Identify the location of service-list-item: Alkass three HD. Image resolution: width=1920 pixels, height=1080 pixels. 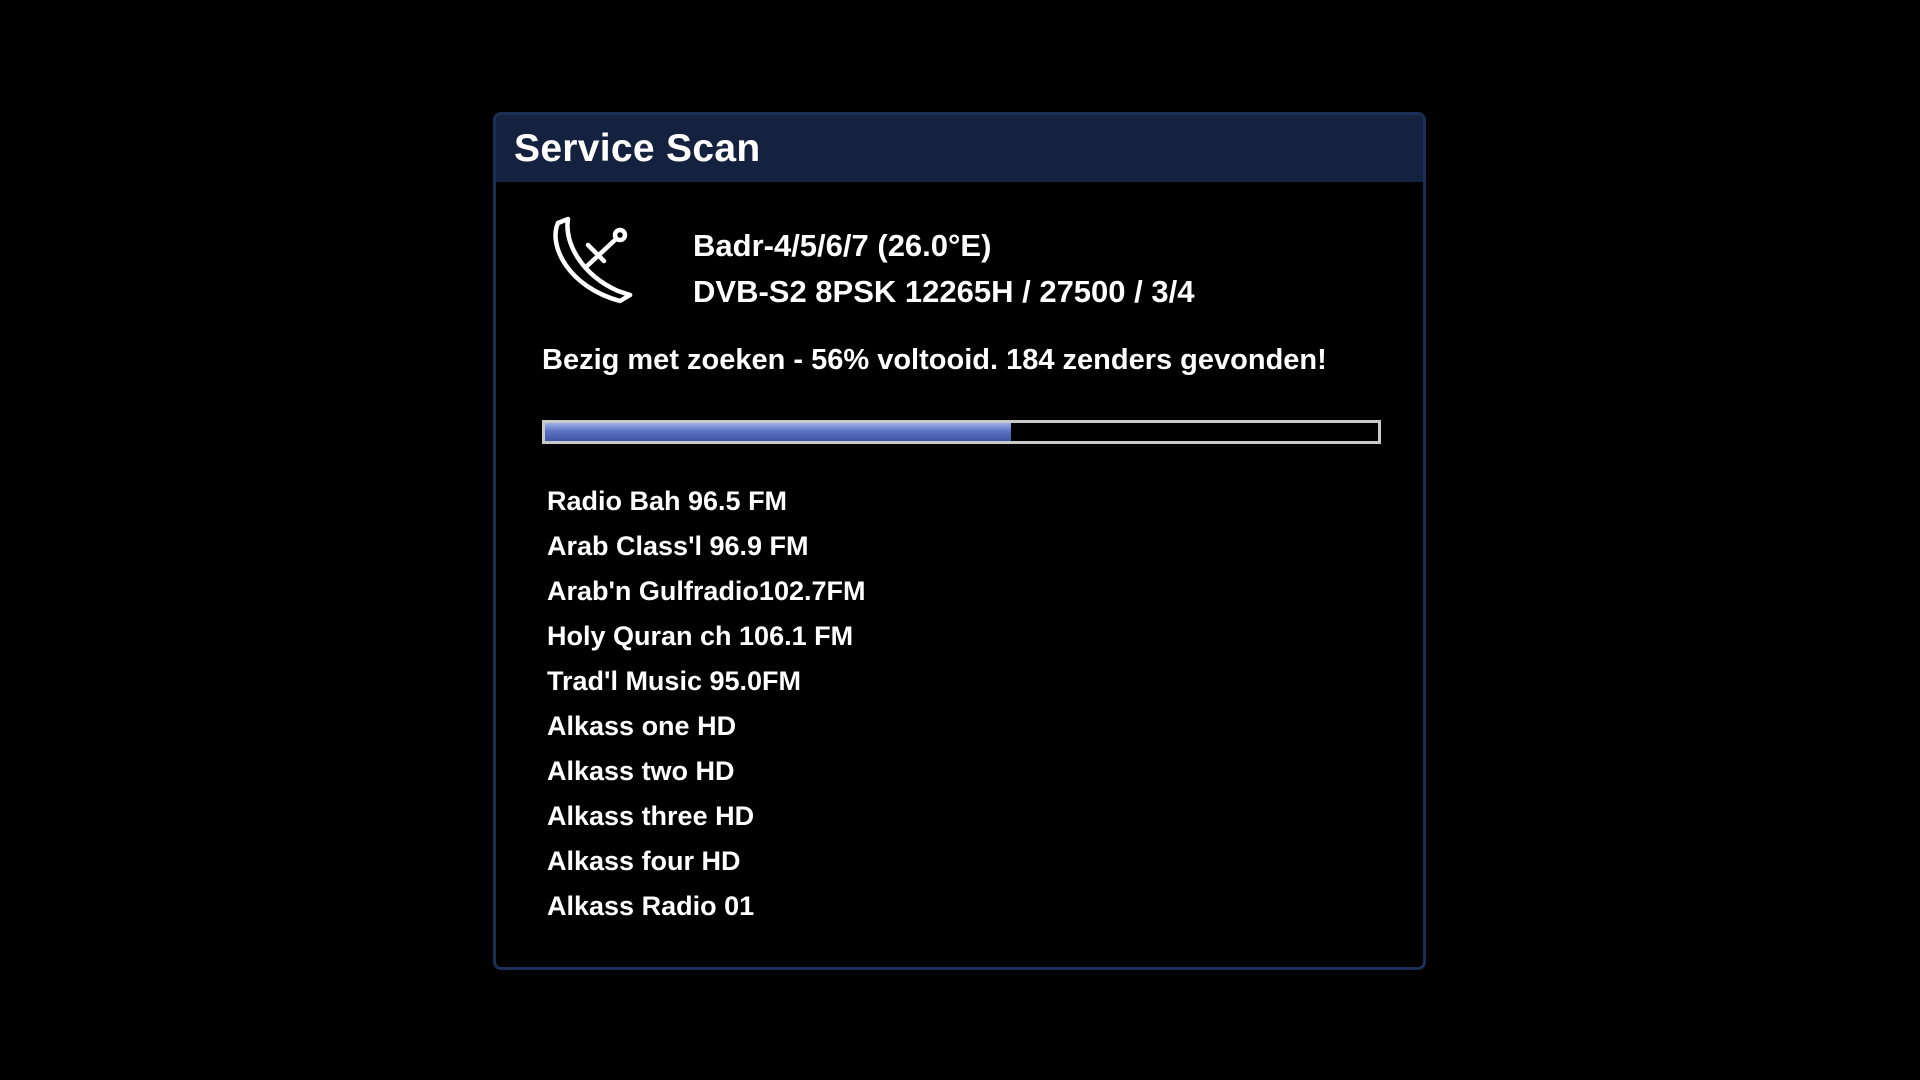
(651, 816).